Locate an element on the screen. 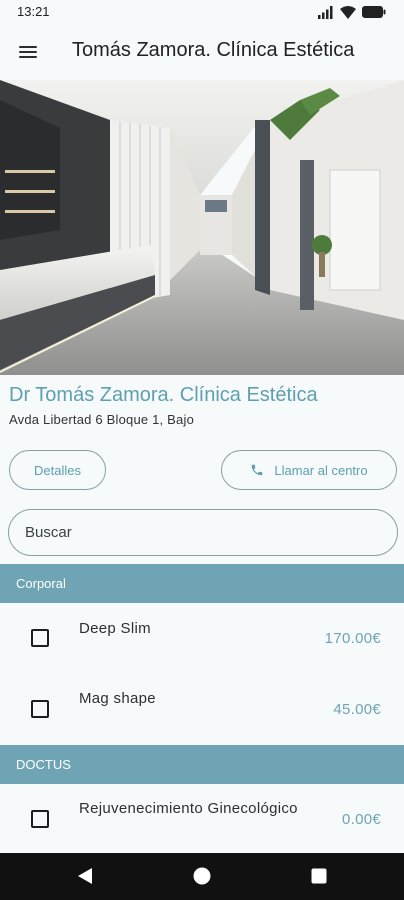  clinic-name: Dr Tomás Zamora. Clínica Estética is located at coordinates (163, 395).